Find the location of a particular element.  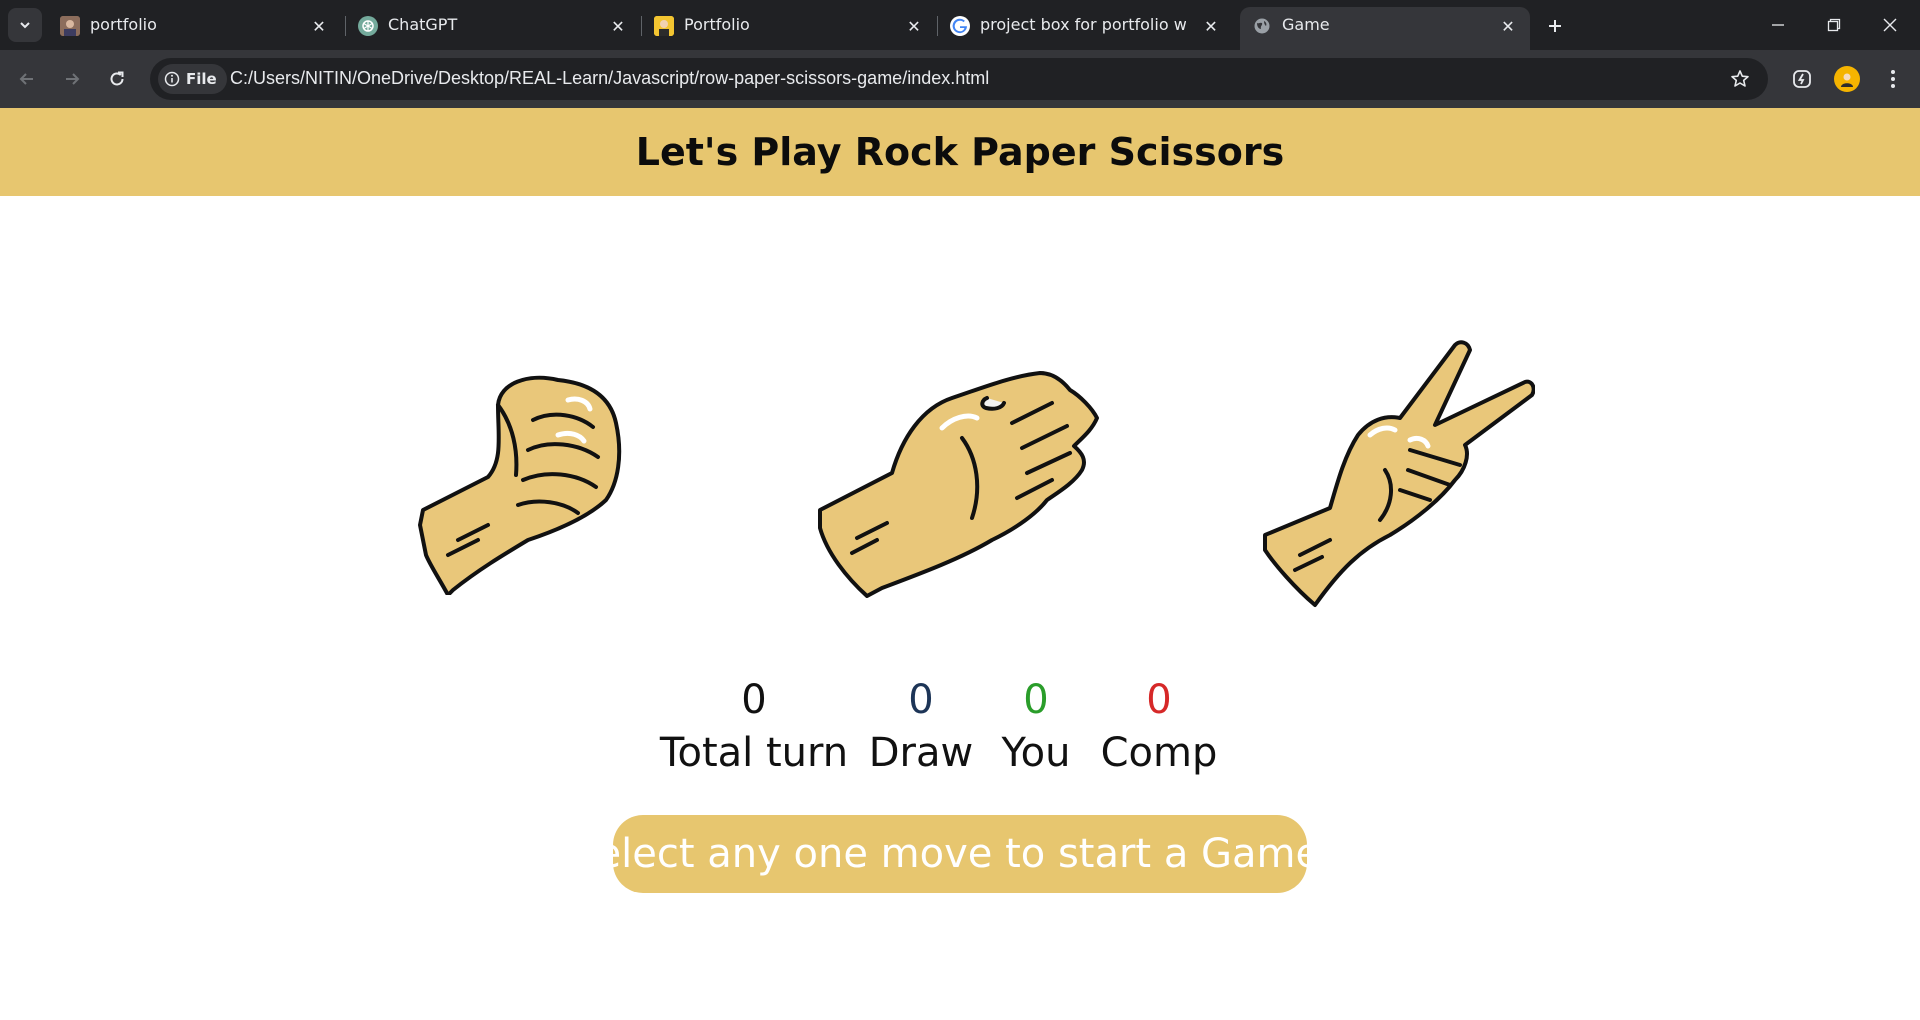

game-status-message: Select any one move to start a Game ! is located at coordinates (960, 854).